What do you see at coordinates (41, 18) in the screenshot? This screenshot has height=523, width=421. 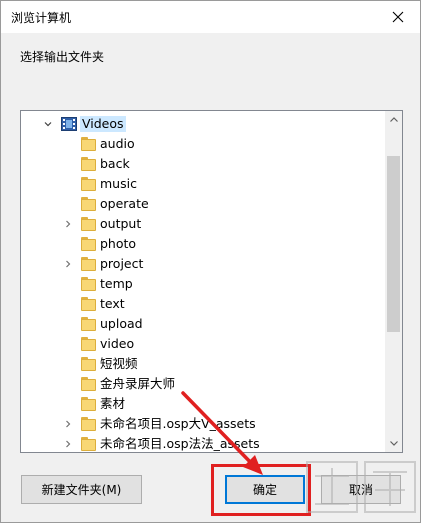 I see `window-title: 浏览计算机` at bounding box center [41, 18].